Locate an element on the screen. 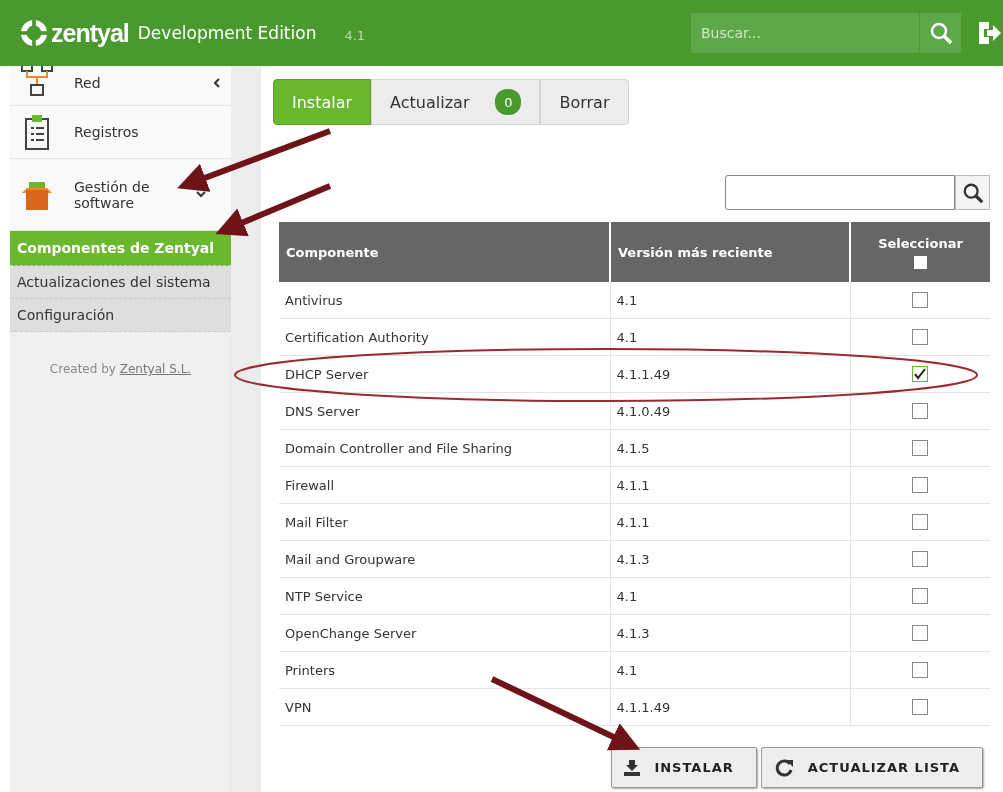 The image size is (1003, 792). logout-icon is located at coordinates (989, 33).